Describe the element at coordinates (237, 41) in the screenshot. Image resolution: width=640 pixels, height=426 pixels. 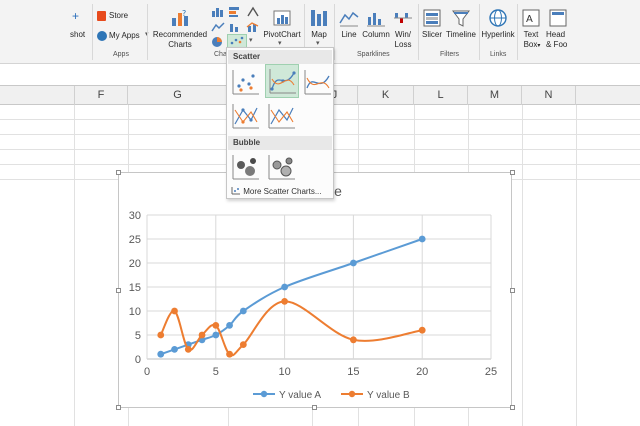
I see `scatter-chart-button-active` at that location.